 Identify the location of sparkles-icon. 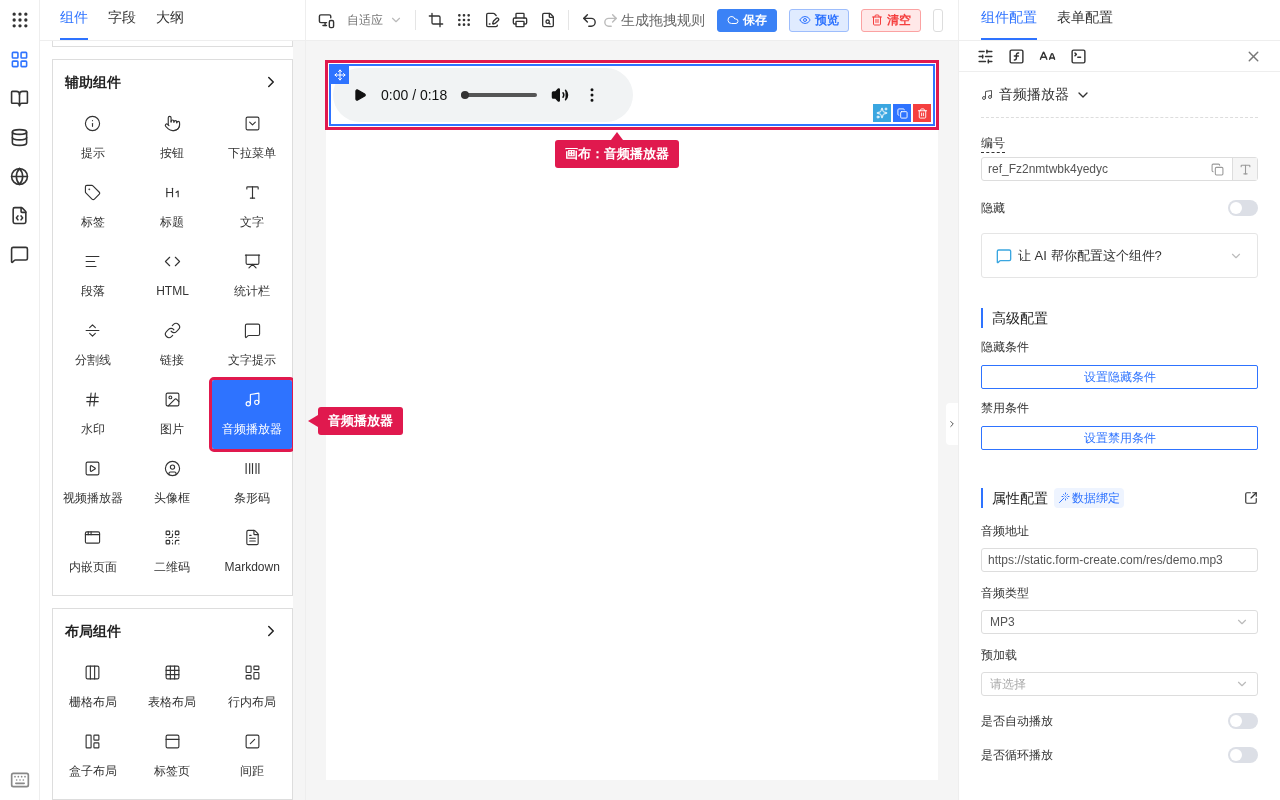
(882, 113).